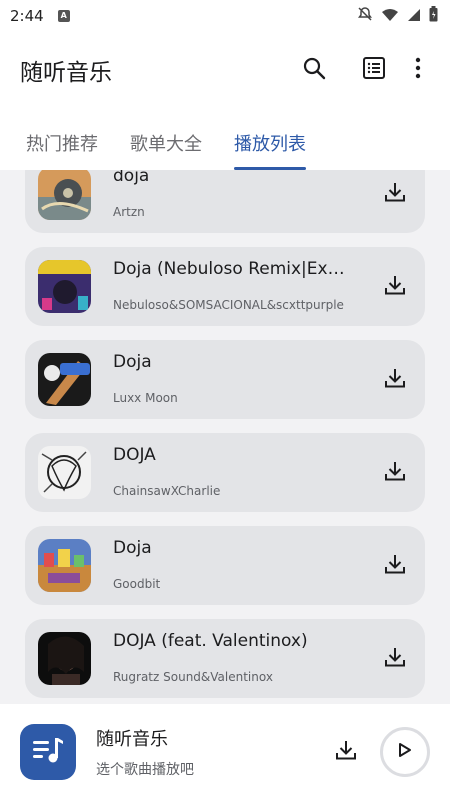 This screenshot has width=450, height=800. I want to click on song-item: doja Artzn, so click(225, 201).